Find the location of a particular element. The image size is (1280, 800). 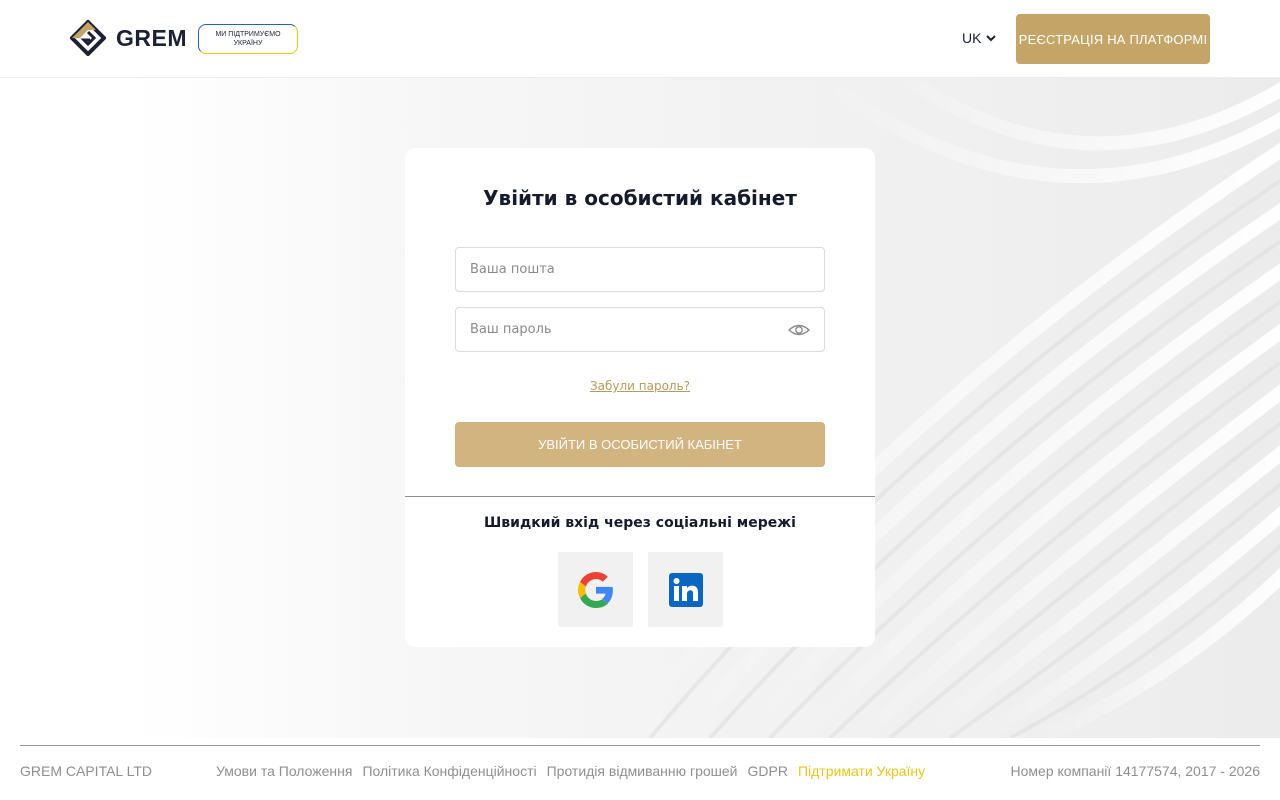

ukraine-support-badge: МИ ПІДТРИМУЄМО УКРАЇНУ is located at coordinates (248, 39).